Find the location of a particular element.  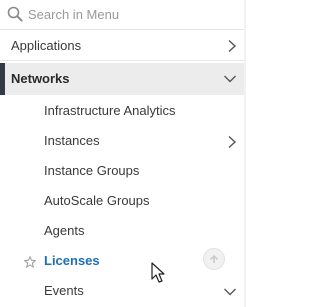

menu-item-applications: Applications is located at coordinates (122, 46).